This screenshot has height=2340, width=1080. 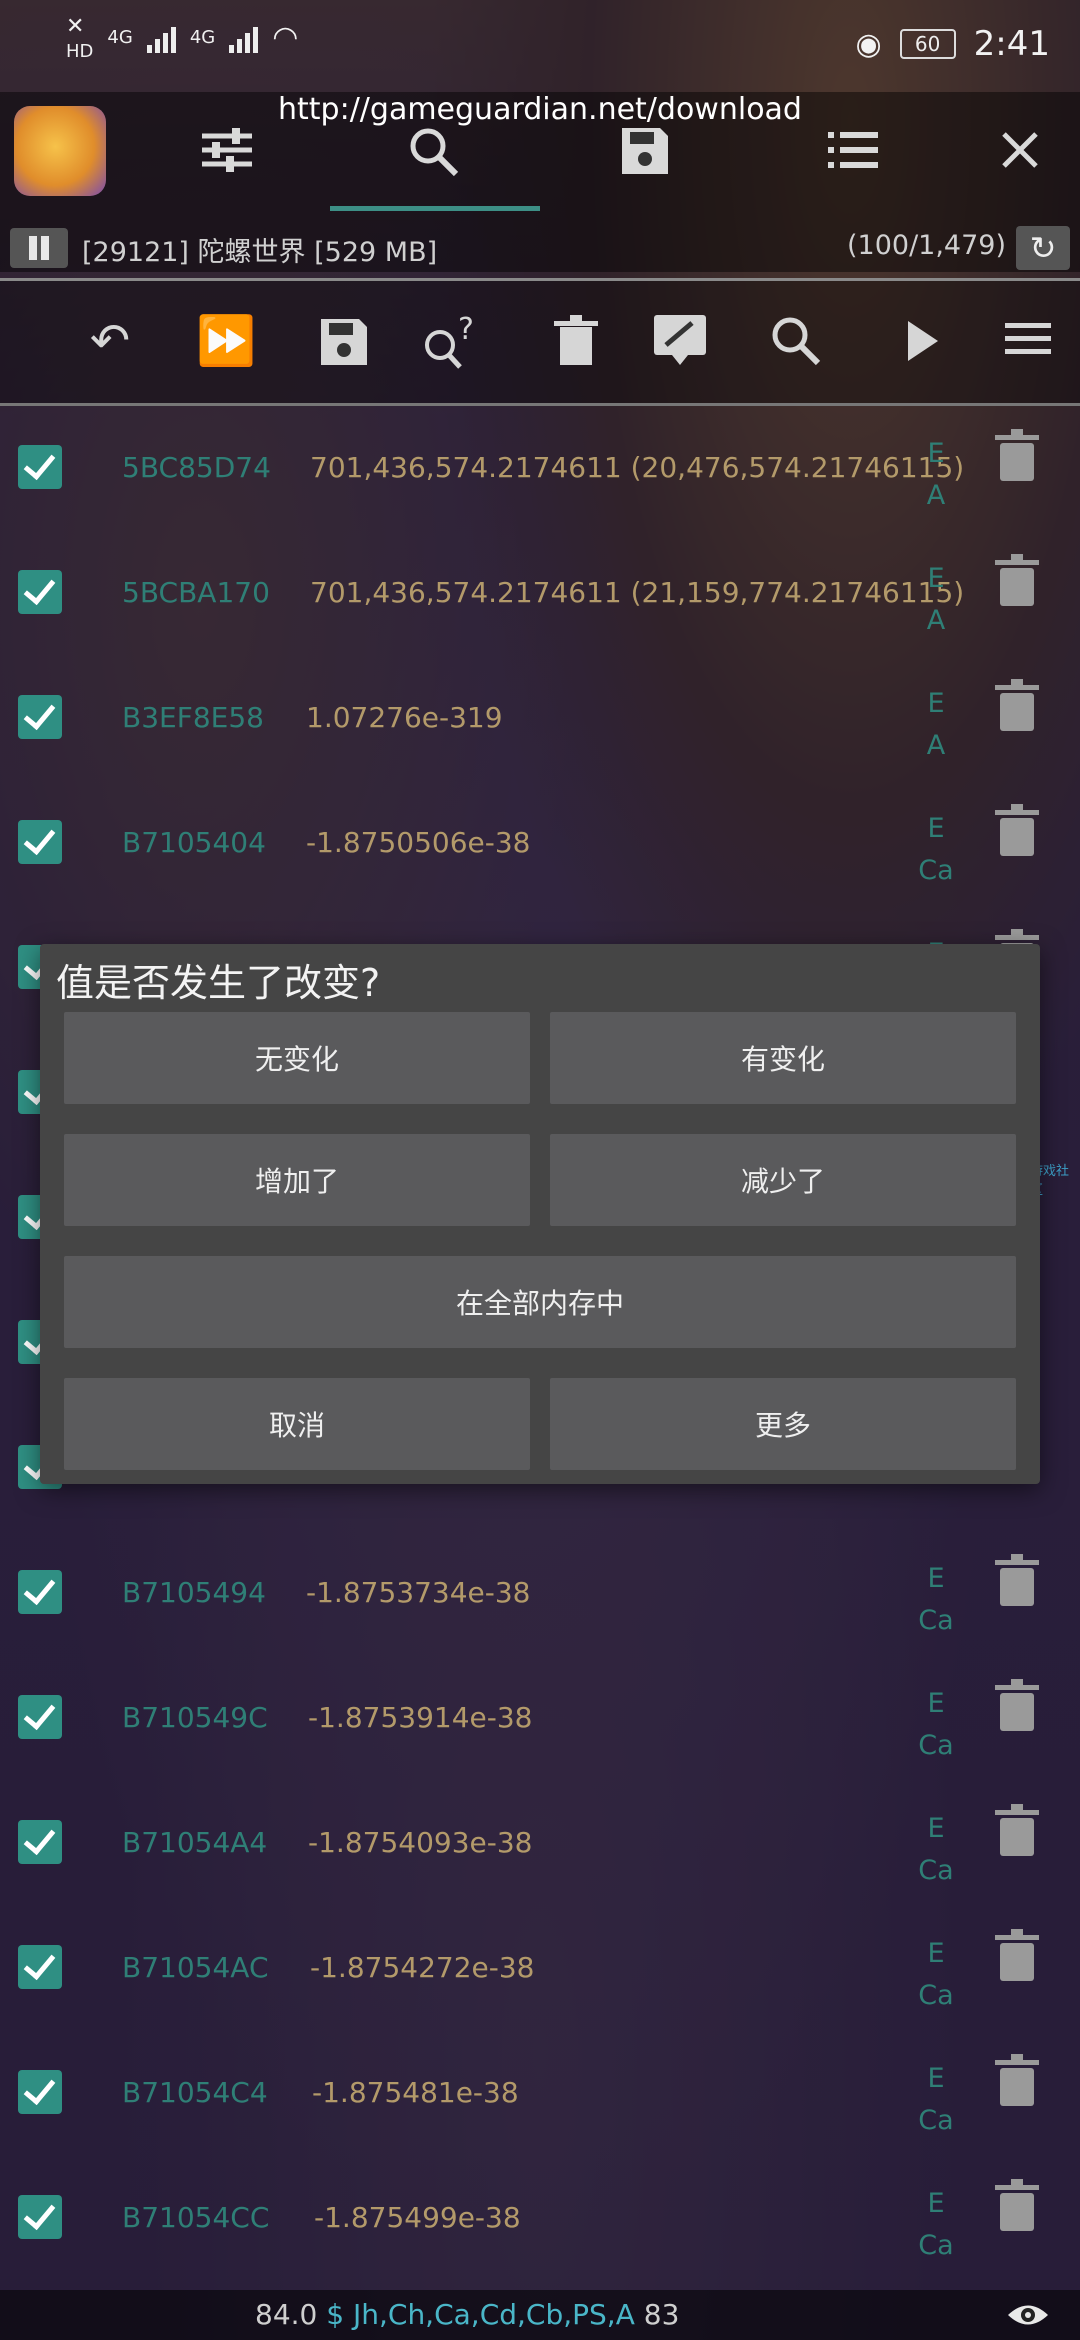 I want to click on footer-suffix: 83, so click(x=661, y=2314).